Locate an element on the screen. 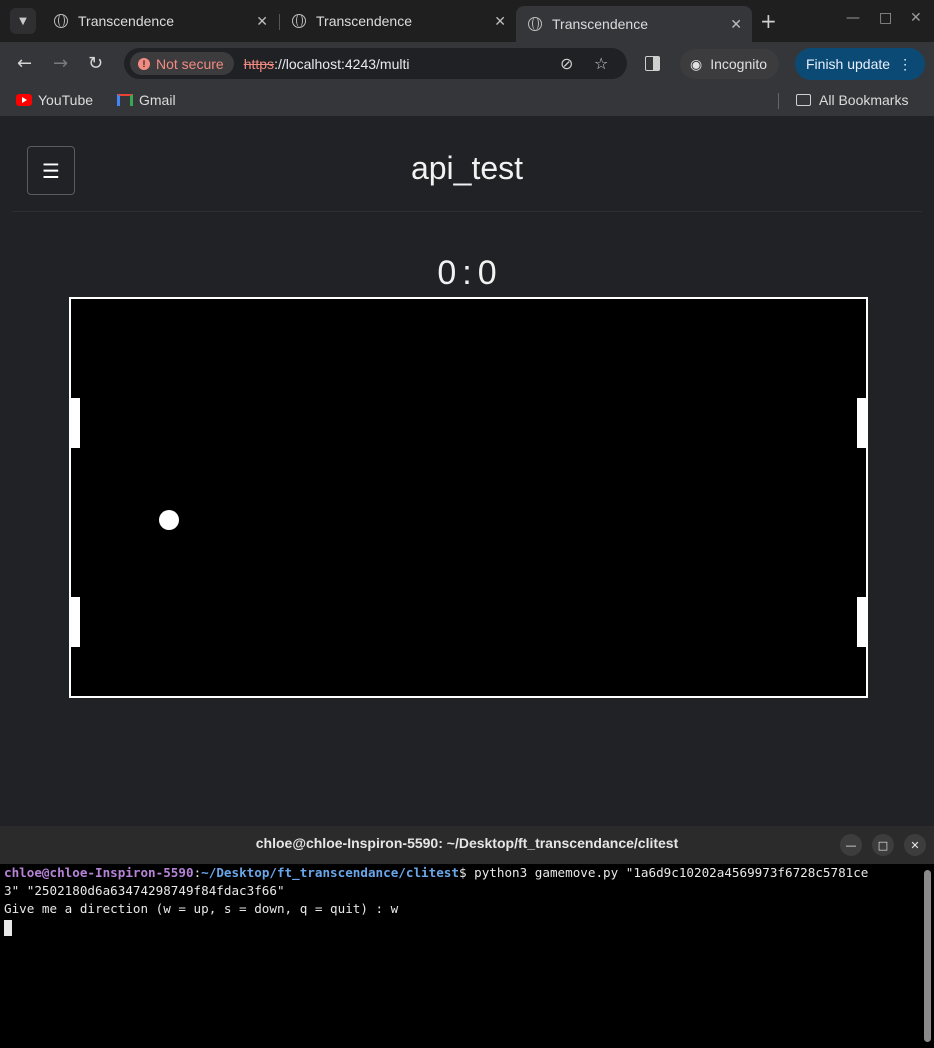 The height and width of the screenshot is (1048, 934). incognito-chip: ◉ Incognito is located at coordinates (730, 64).